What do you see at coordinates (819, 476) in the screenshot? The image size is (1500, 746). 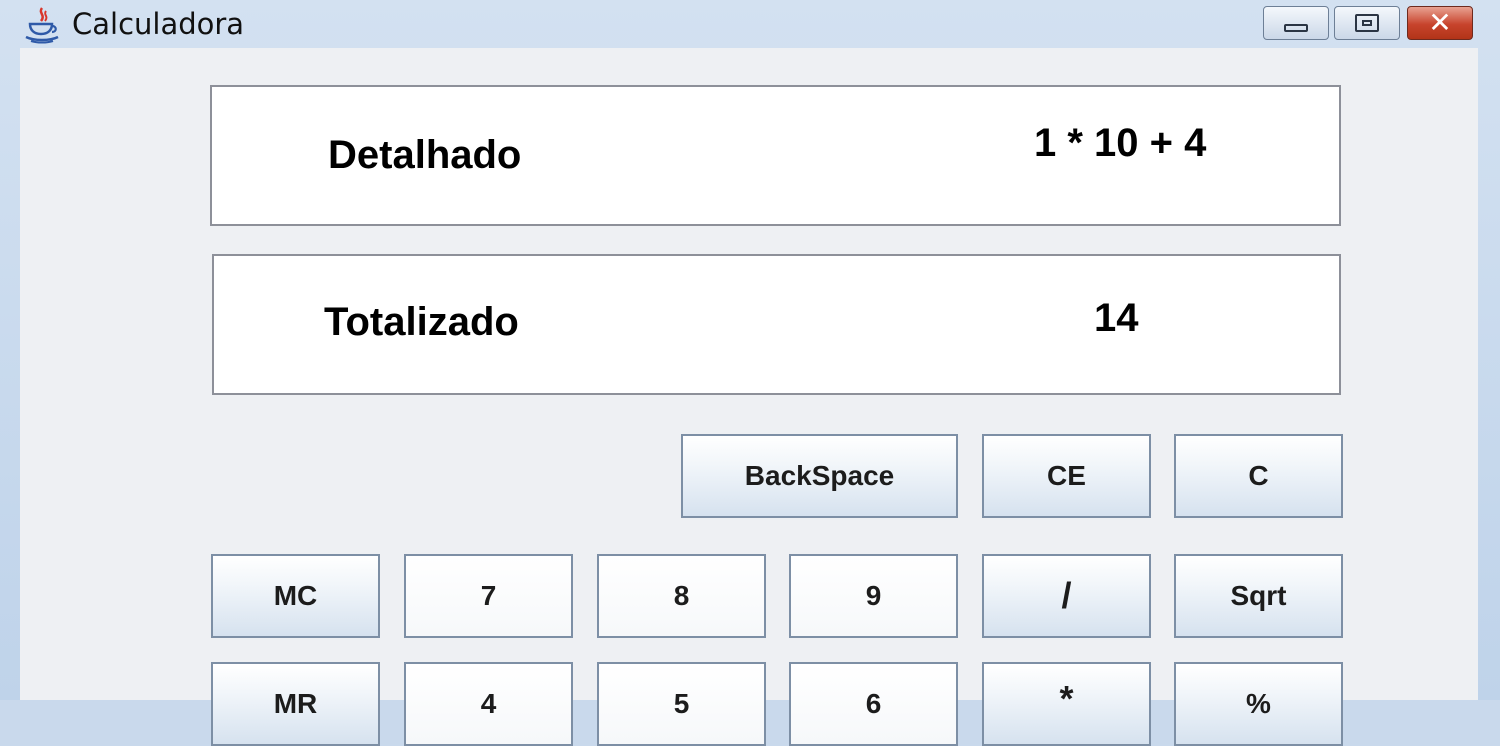 I see `backspace-button: BackSpace` at bounding box center [819, 476].